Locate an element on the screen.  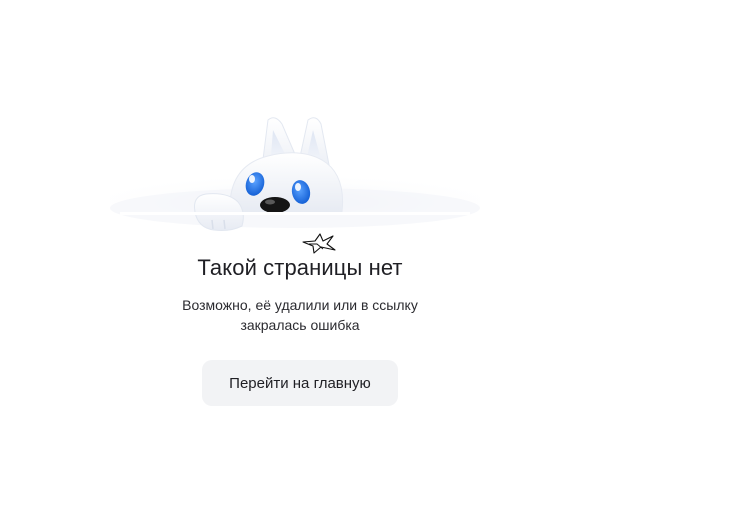
error-description-line-1: Возможно, её удалили или в ссылку is located at coordinates (300, 305).